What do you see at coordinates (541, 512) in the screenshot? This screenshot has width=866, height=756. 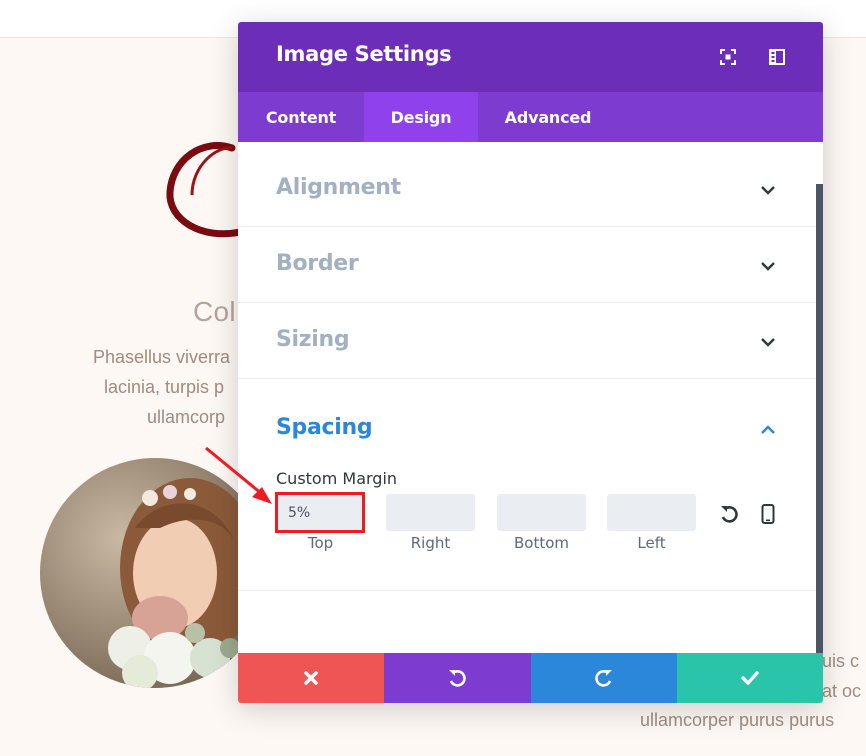 I see `margin-bottom-input` at bounding box center [541, 512].